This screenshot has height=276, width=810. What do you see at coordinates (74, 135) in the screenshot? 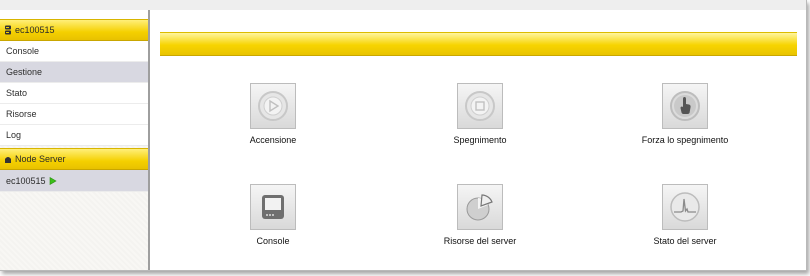
I see `sidebar-item-log: Log` at bounding box center [74, 135].